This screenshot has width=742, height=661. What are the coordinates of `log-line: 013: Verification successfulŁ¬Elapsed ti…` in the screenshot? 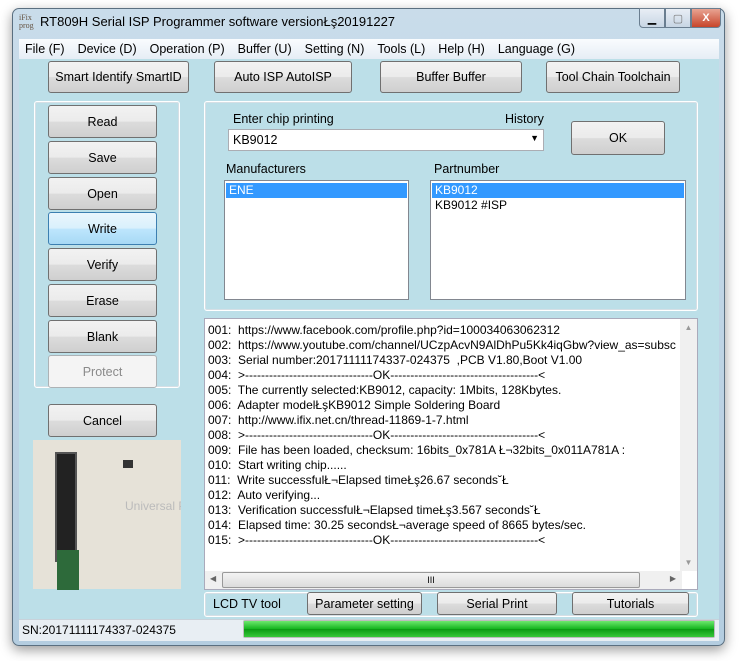 It's located at (374, 510).